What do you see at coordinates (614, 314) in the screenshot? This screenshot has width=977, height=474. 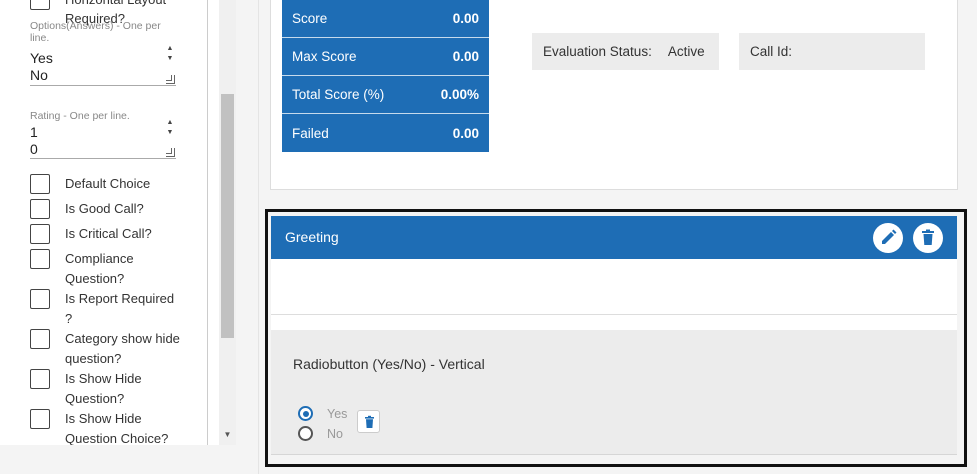 I see `section-divider` at bounding box center [614, 314].